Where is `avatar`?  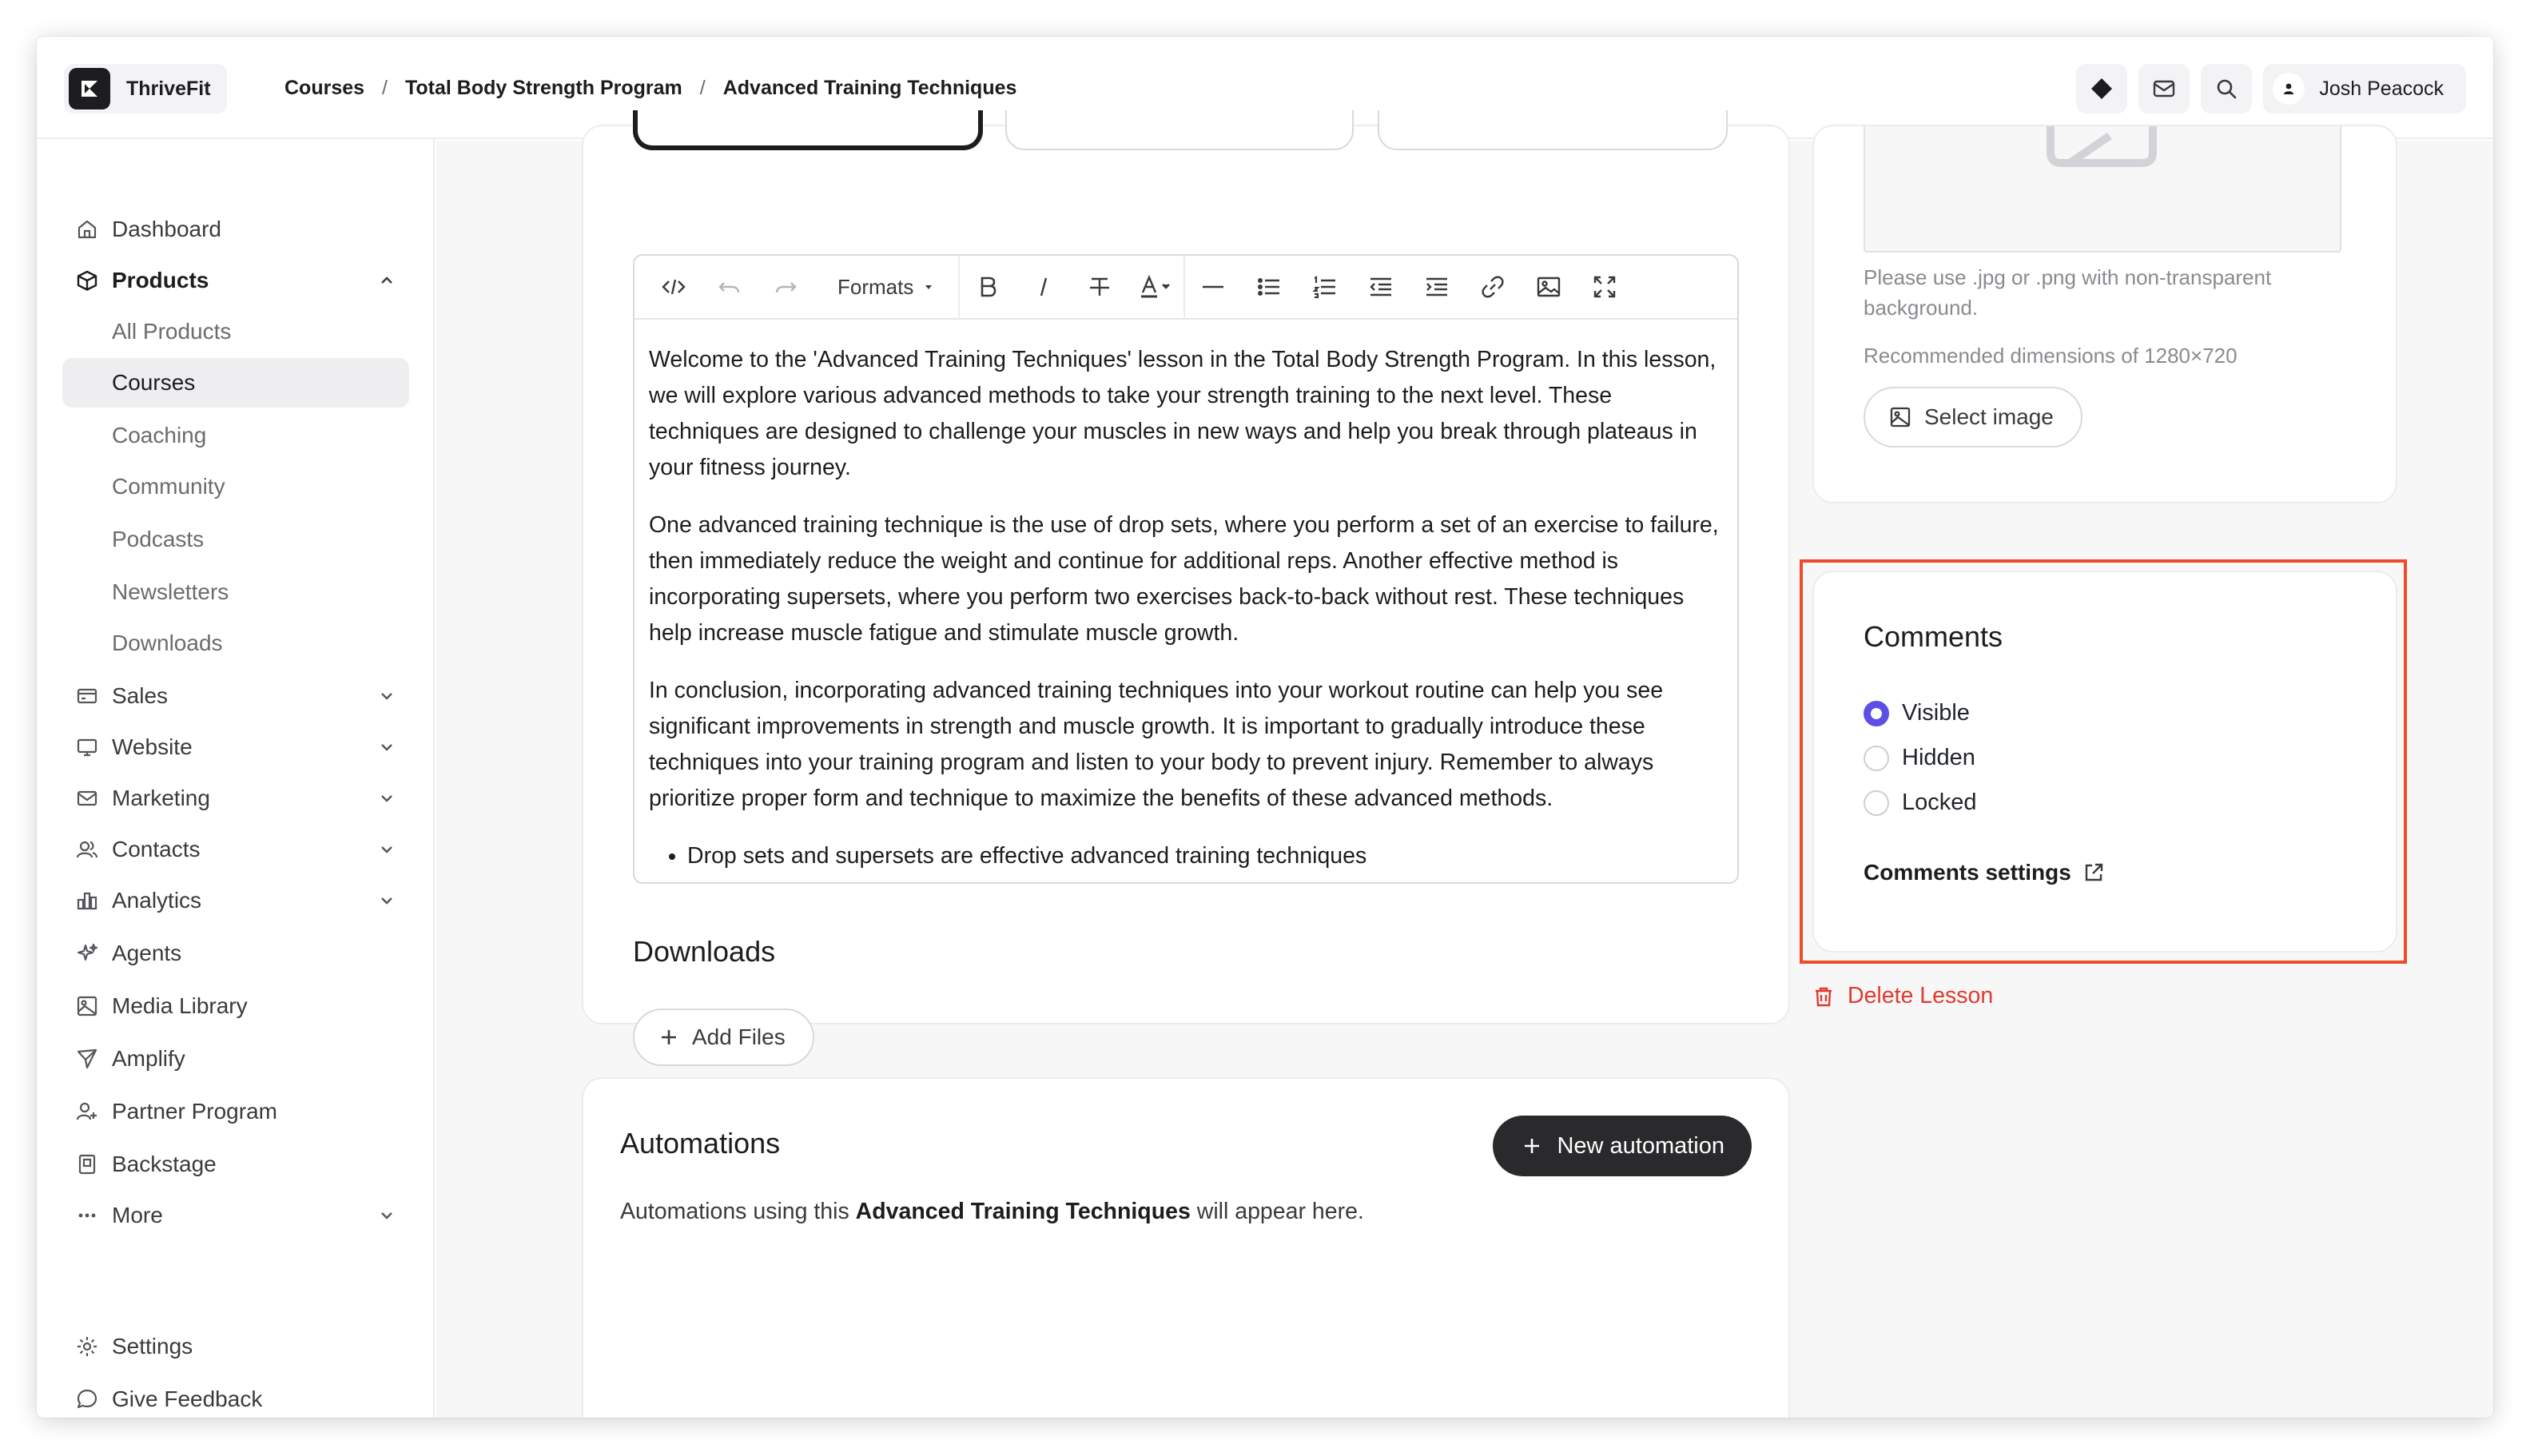 avatar is located at coordinates (2289, 89).